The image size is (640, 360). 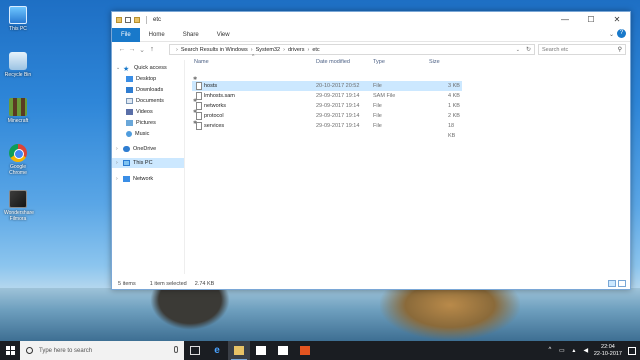 What do you see at coordinates (129, 112) in the screenshot?
I see `video-icon` at bounding box center [129, 112].